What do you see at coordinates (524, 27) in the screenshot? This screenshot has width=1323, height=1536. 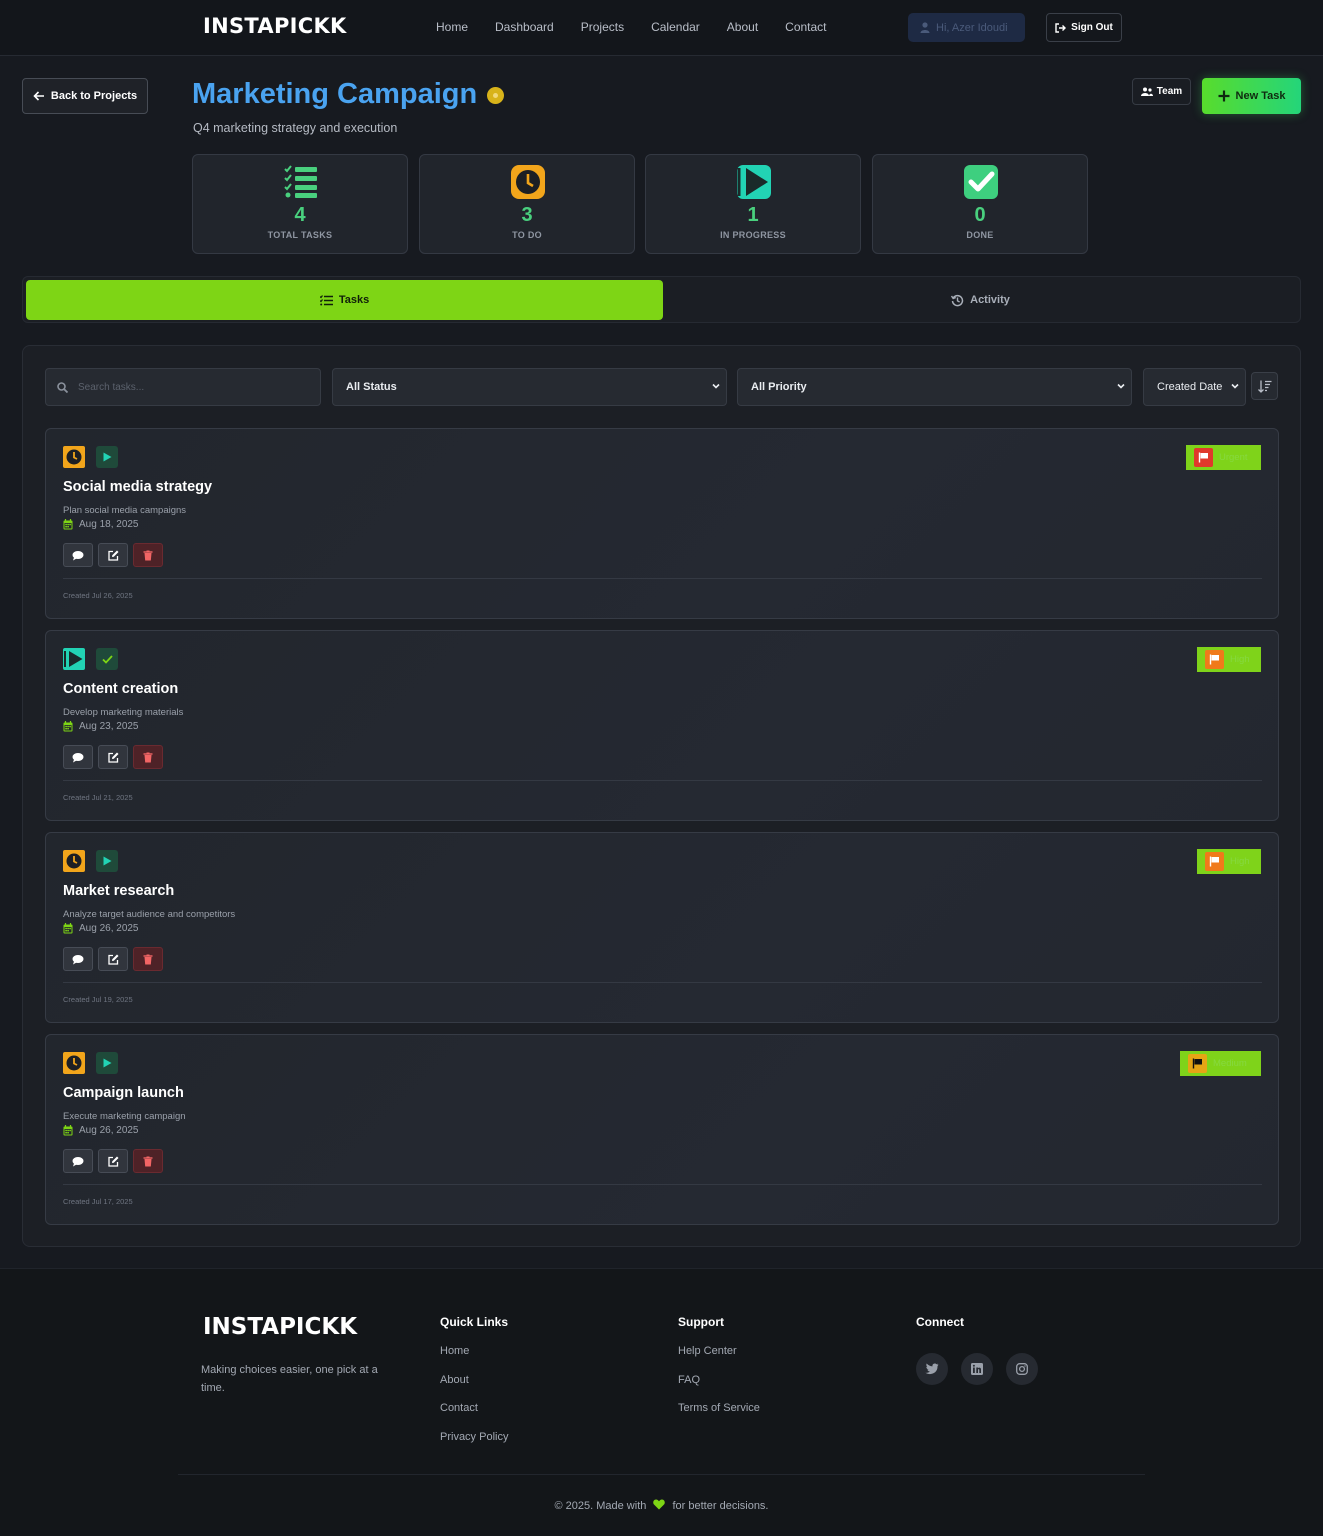 I see `nav-link-dashboard: Dashboard` at bounding box center [524, 27].